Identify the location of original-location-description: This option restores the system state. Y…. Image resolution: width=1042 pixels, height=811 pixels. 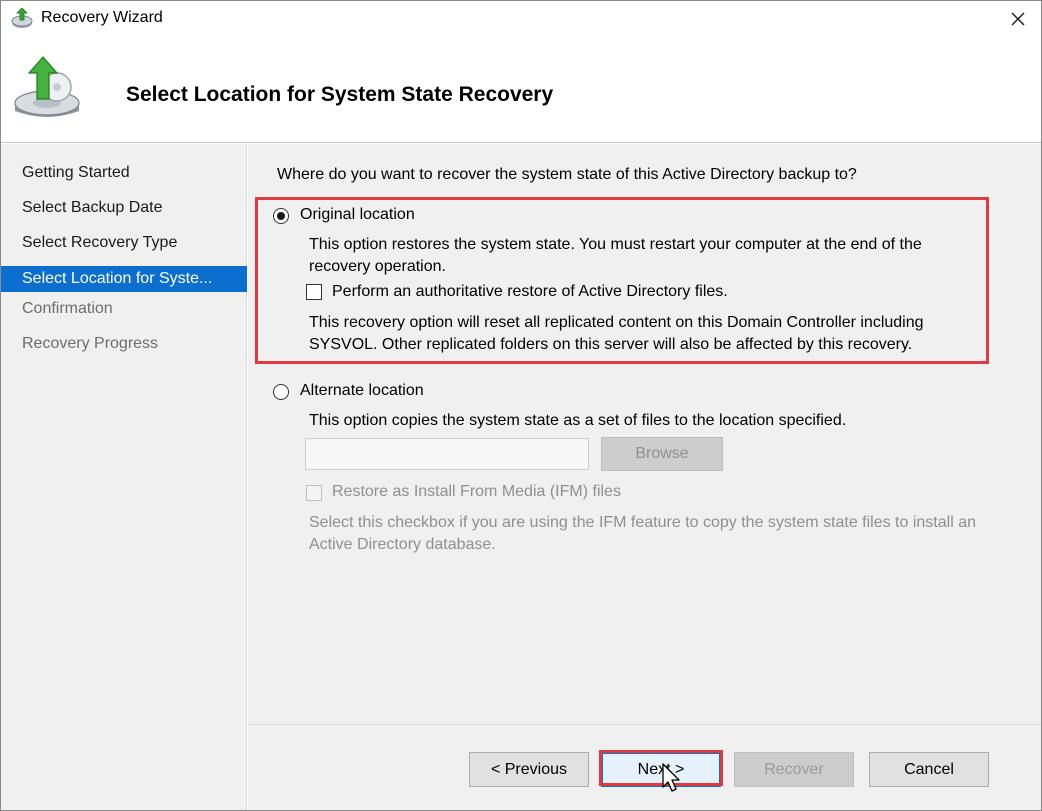
(615, 255).